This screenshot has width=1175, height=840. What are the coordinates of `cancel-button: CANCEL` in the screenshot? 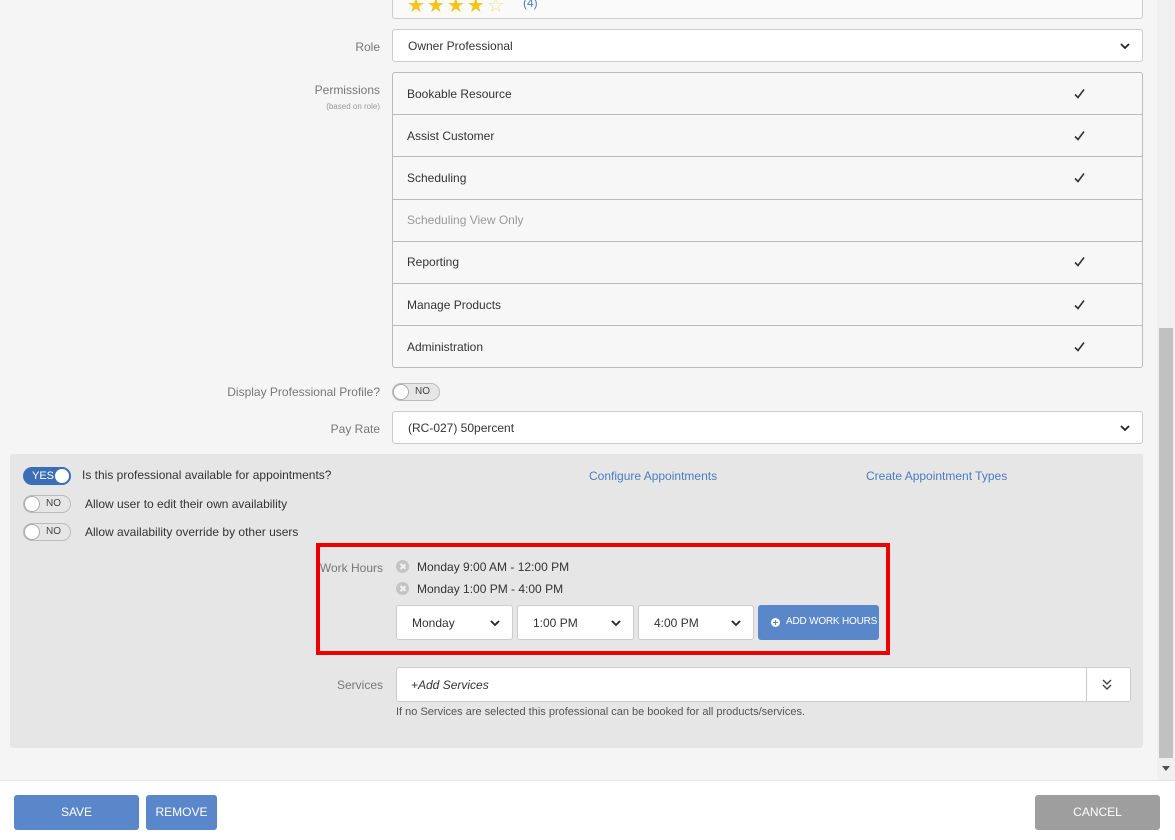 It's located at (1097, 812).